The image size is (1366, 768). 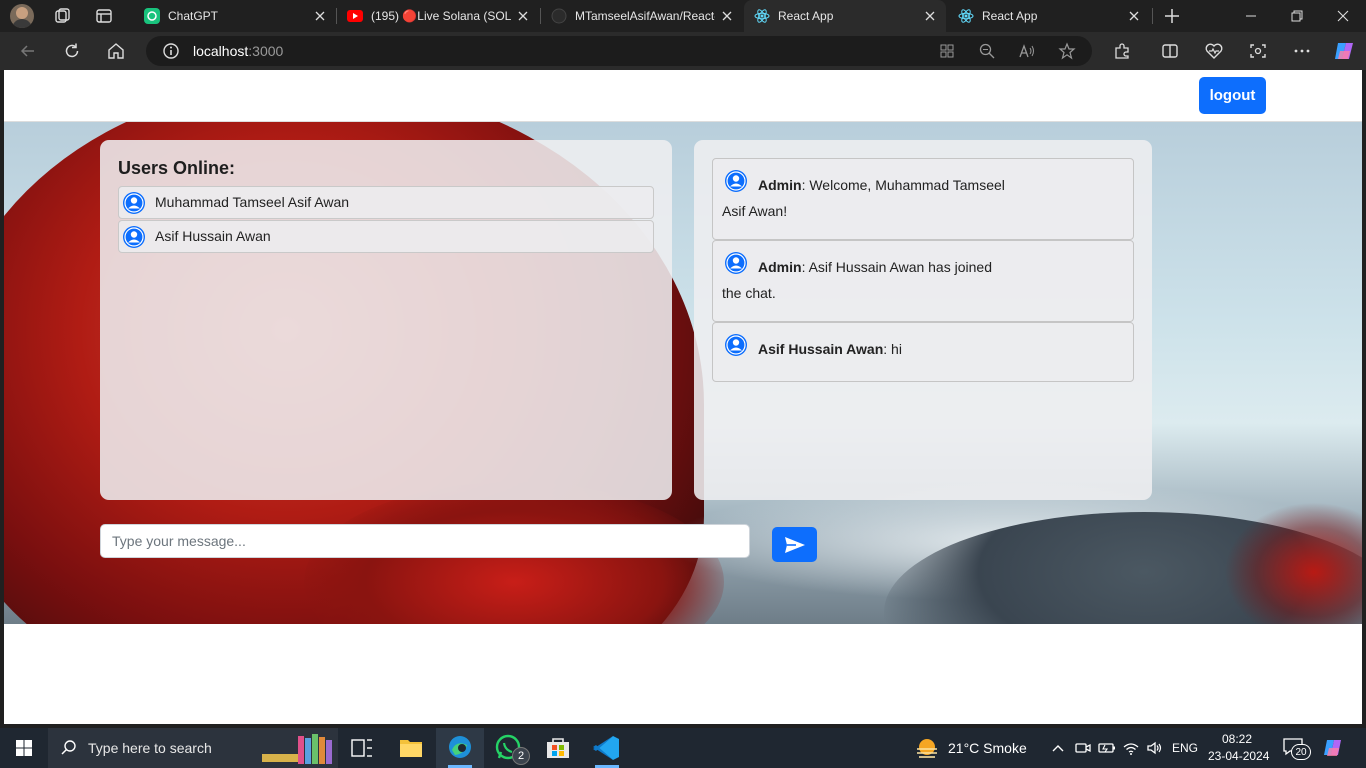 I want to click on more-menu-icon, so click(x=1302, y=51).